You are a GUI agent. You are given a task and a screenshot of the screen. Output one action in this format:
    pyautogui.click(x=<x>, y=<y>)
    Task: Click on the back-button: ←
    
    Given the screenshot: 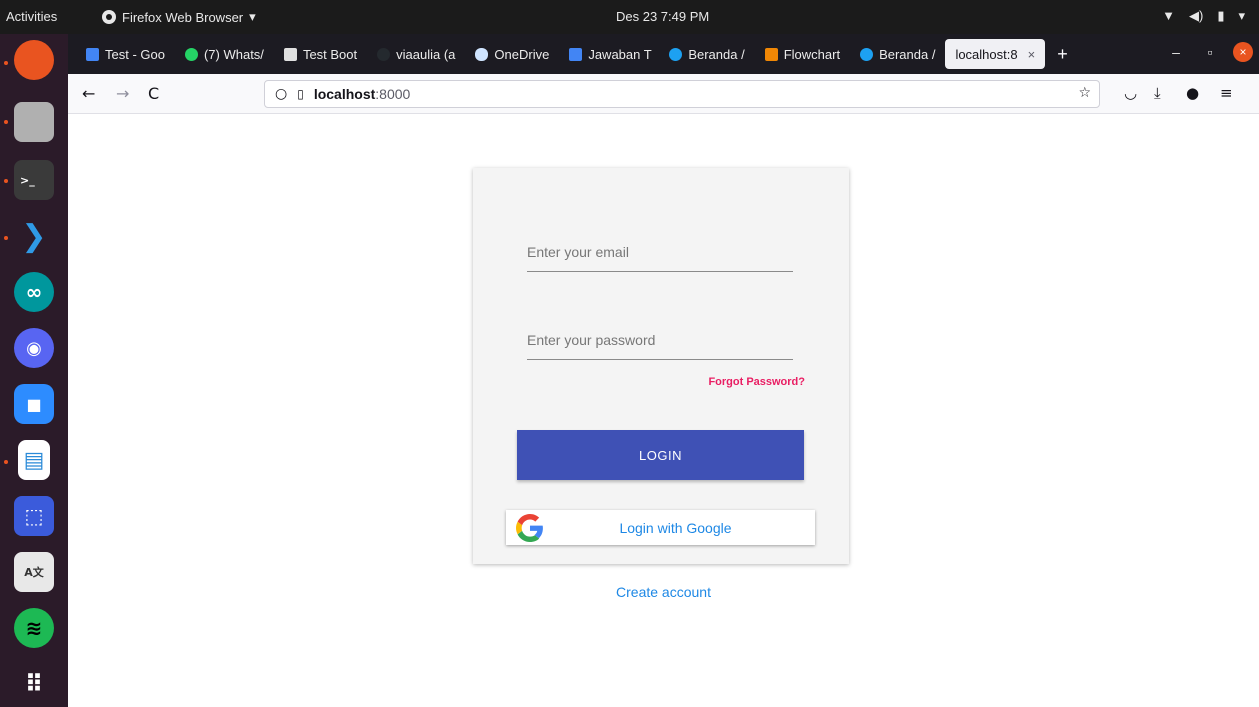 What is the action you would take?
    pyautogui.click(x=88, y=93)
    